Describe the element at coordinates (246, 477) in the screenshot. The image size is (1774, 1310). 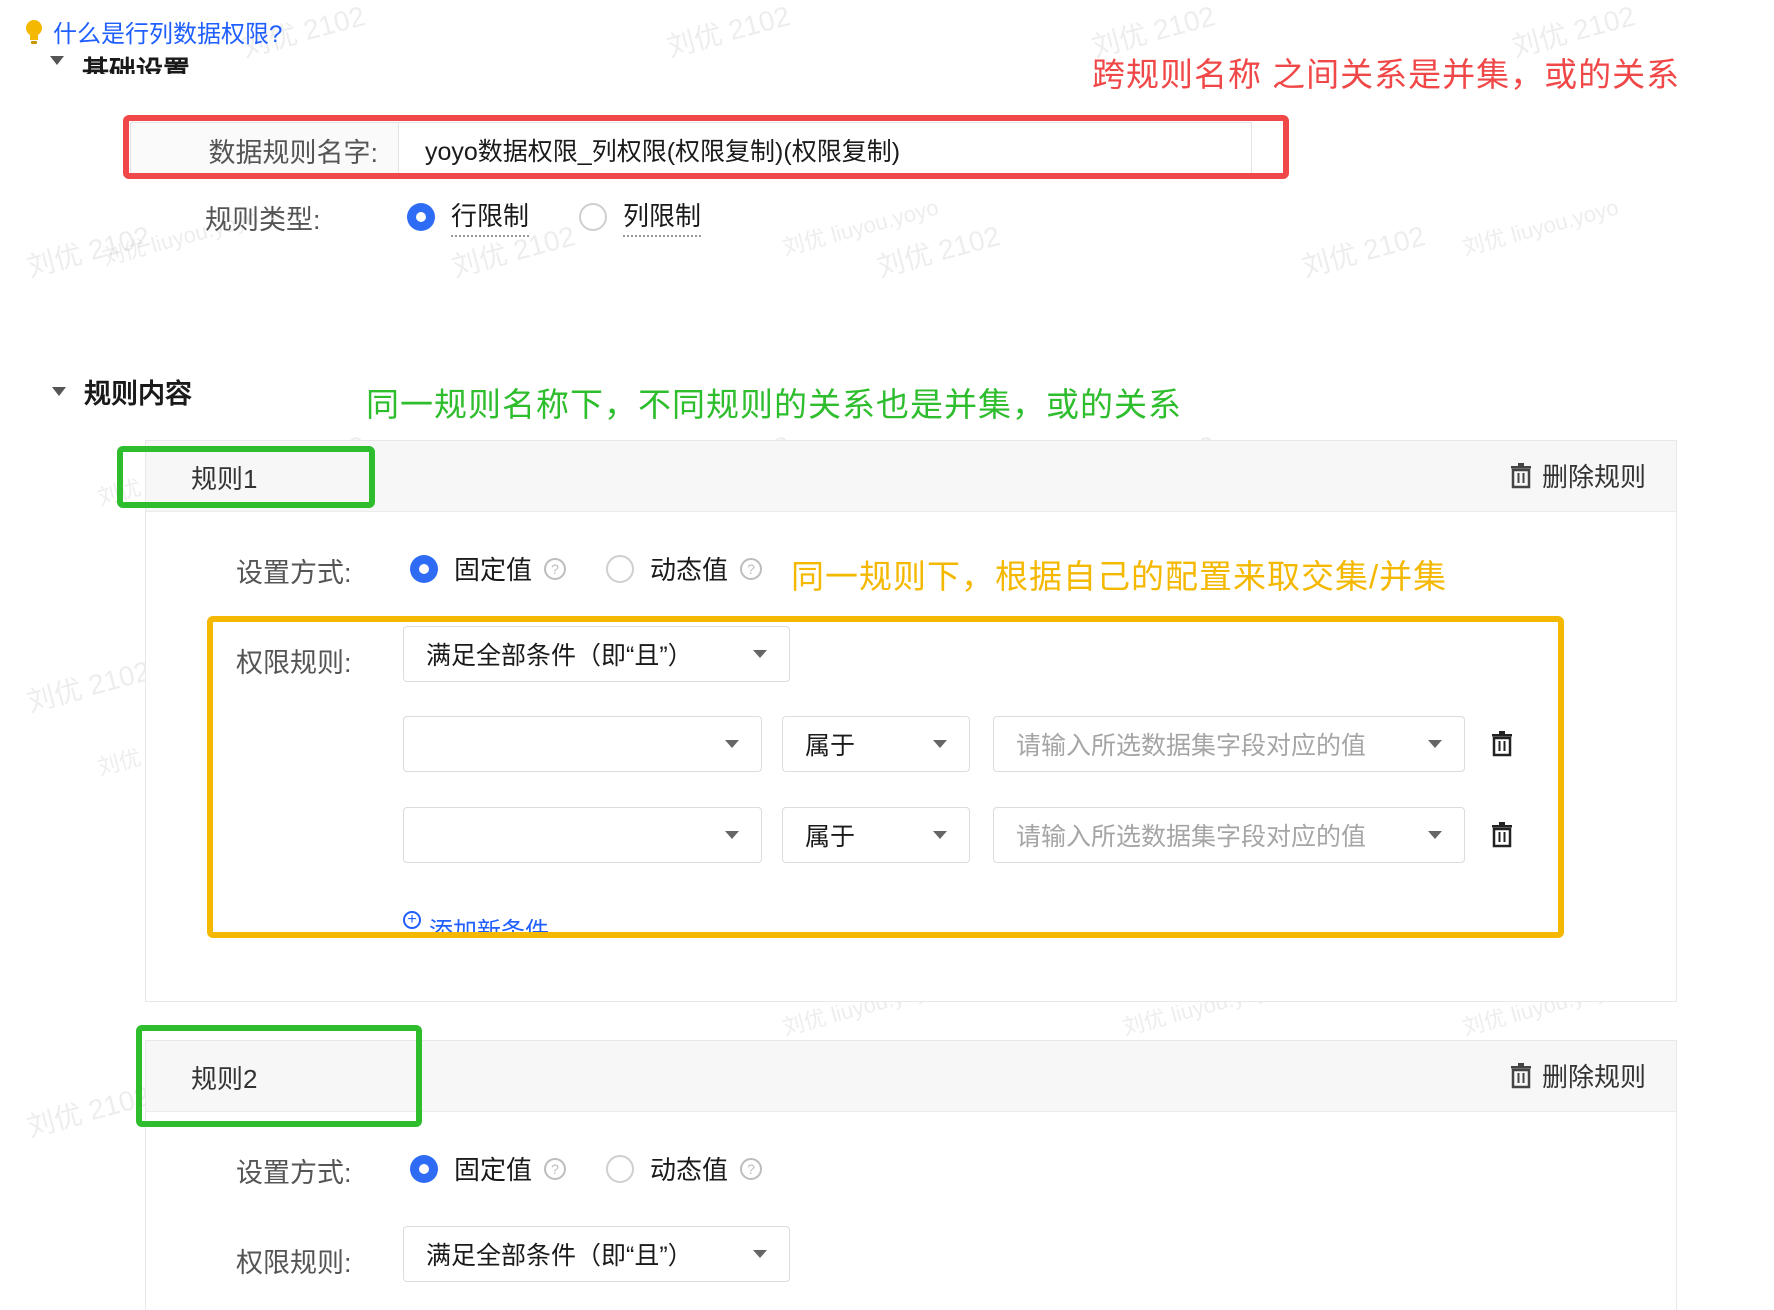
I see `annotation-box-green-rule1` at that location.